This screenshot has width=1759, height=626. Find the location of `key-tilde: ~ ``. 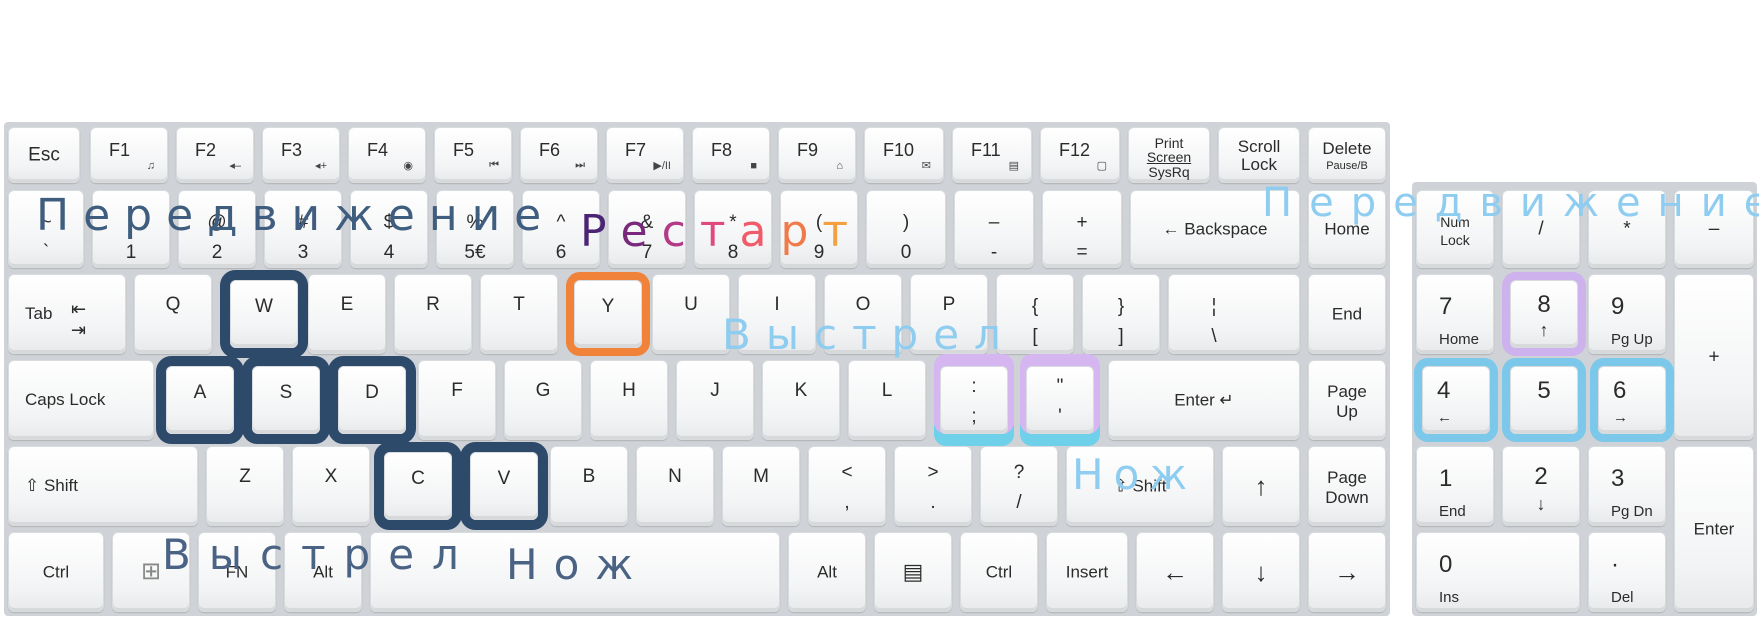

key-tilde: ~ ` is located at coordinates (46, 229).